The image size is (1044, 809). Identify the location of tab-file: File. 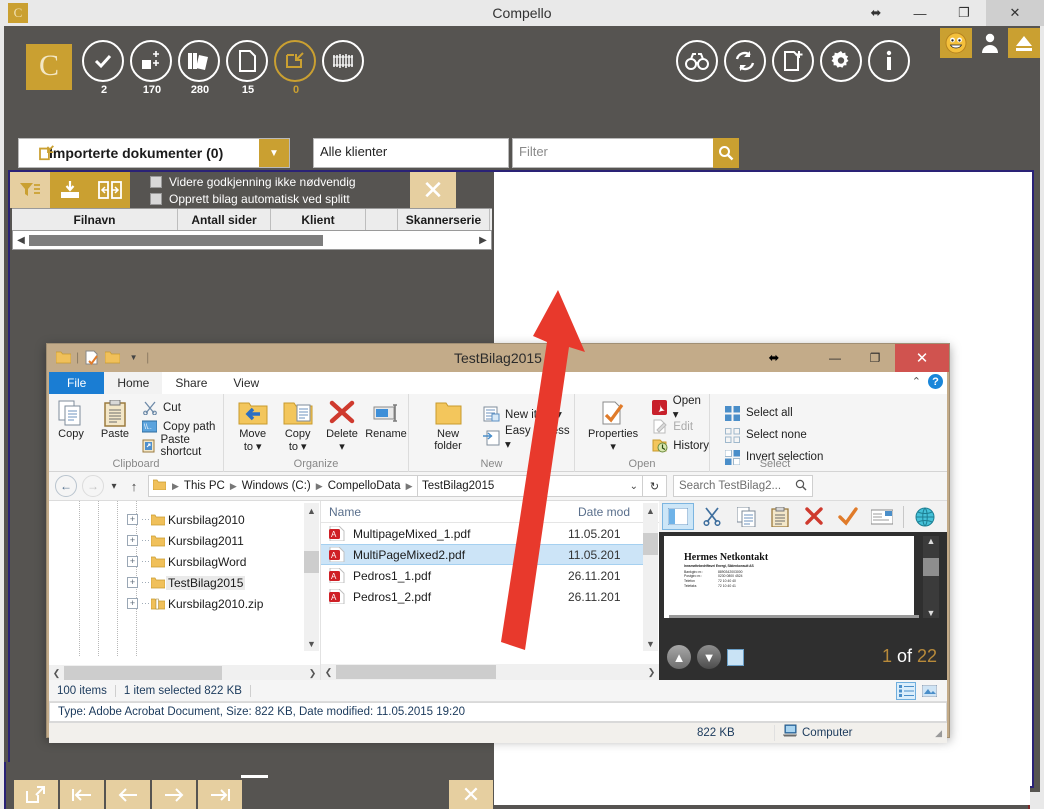
(77, 383).